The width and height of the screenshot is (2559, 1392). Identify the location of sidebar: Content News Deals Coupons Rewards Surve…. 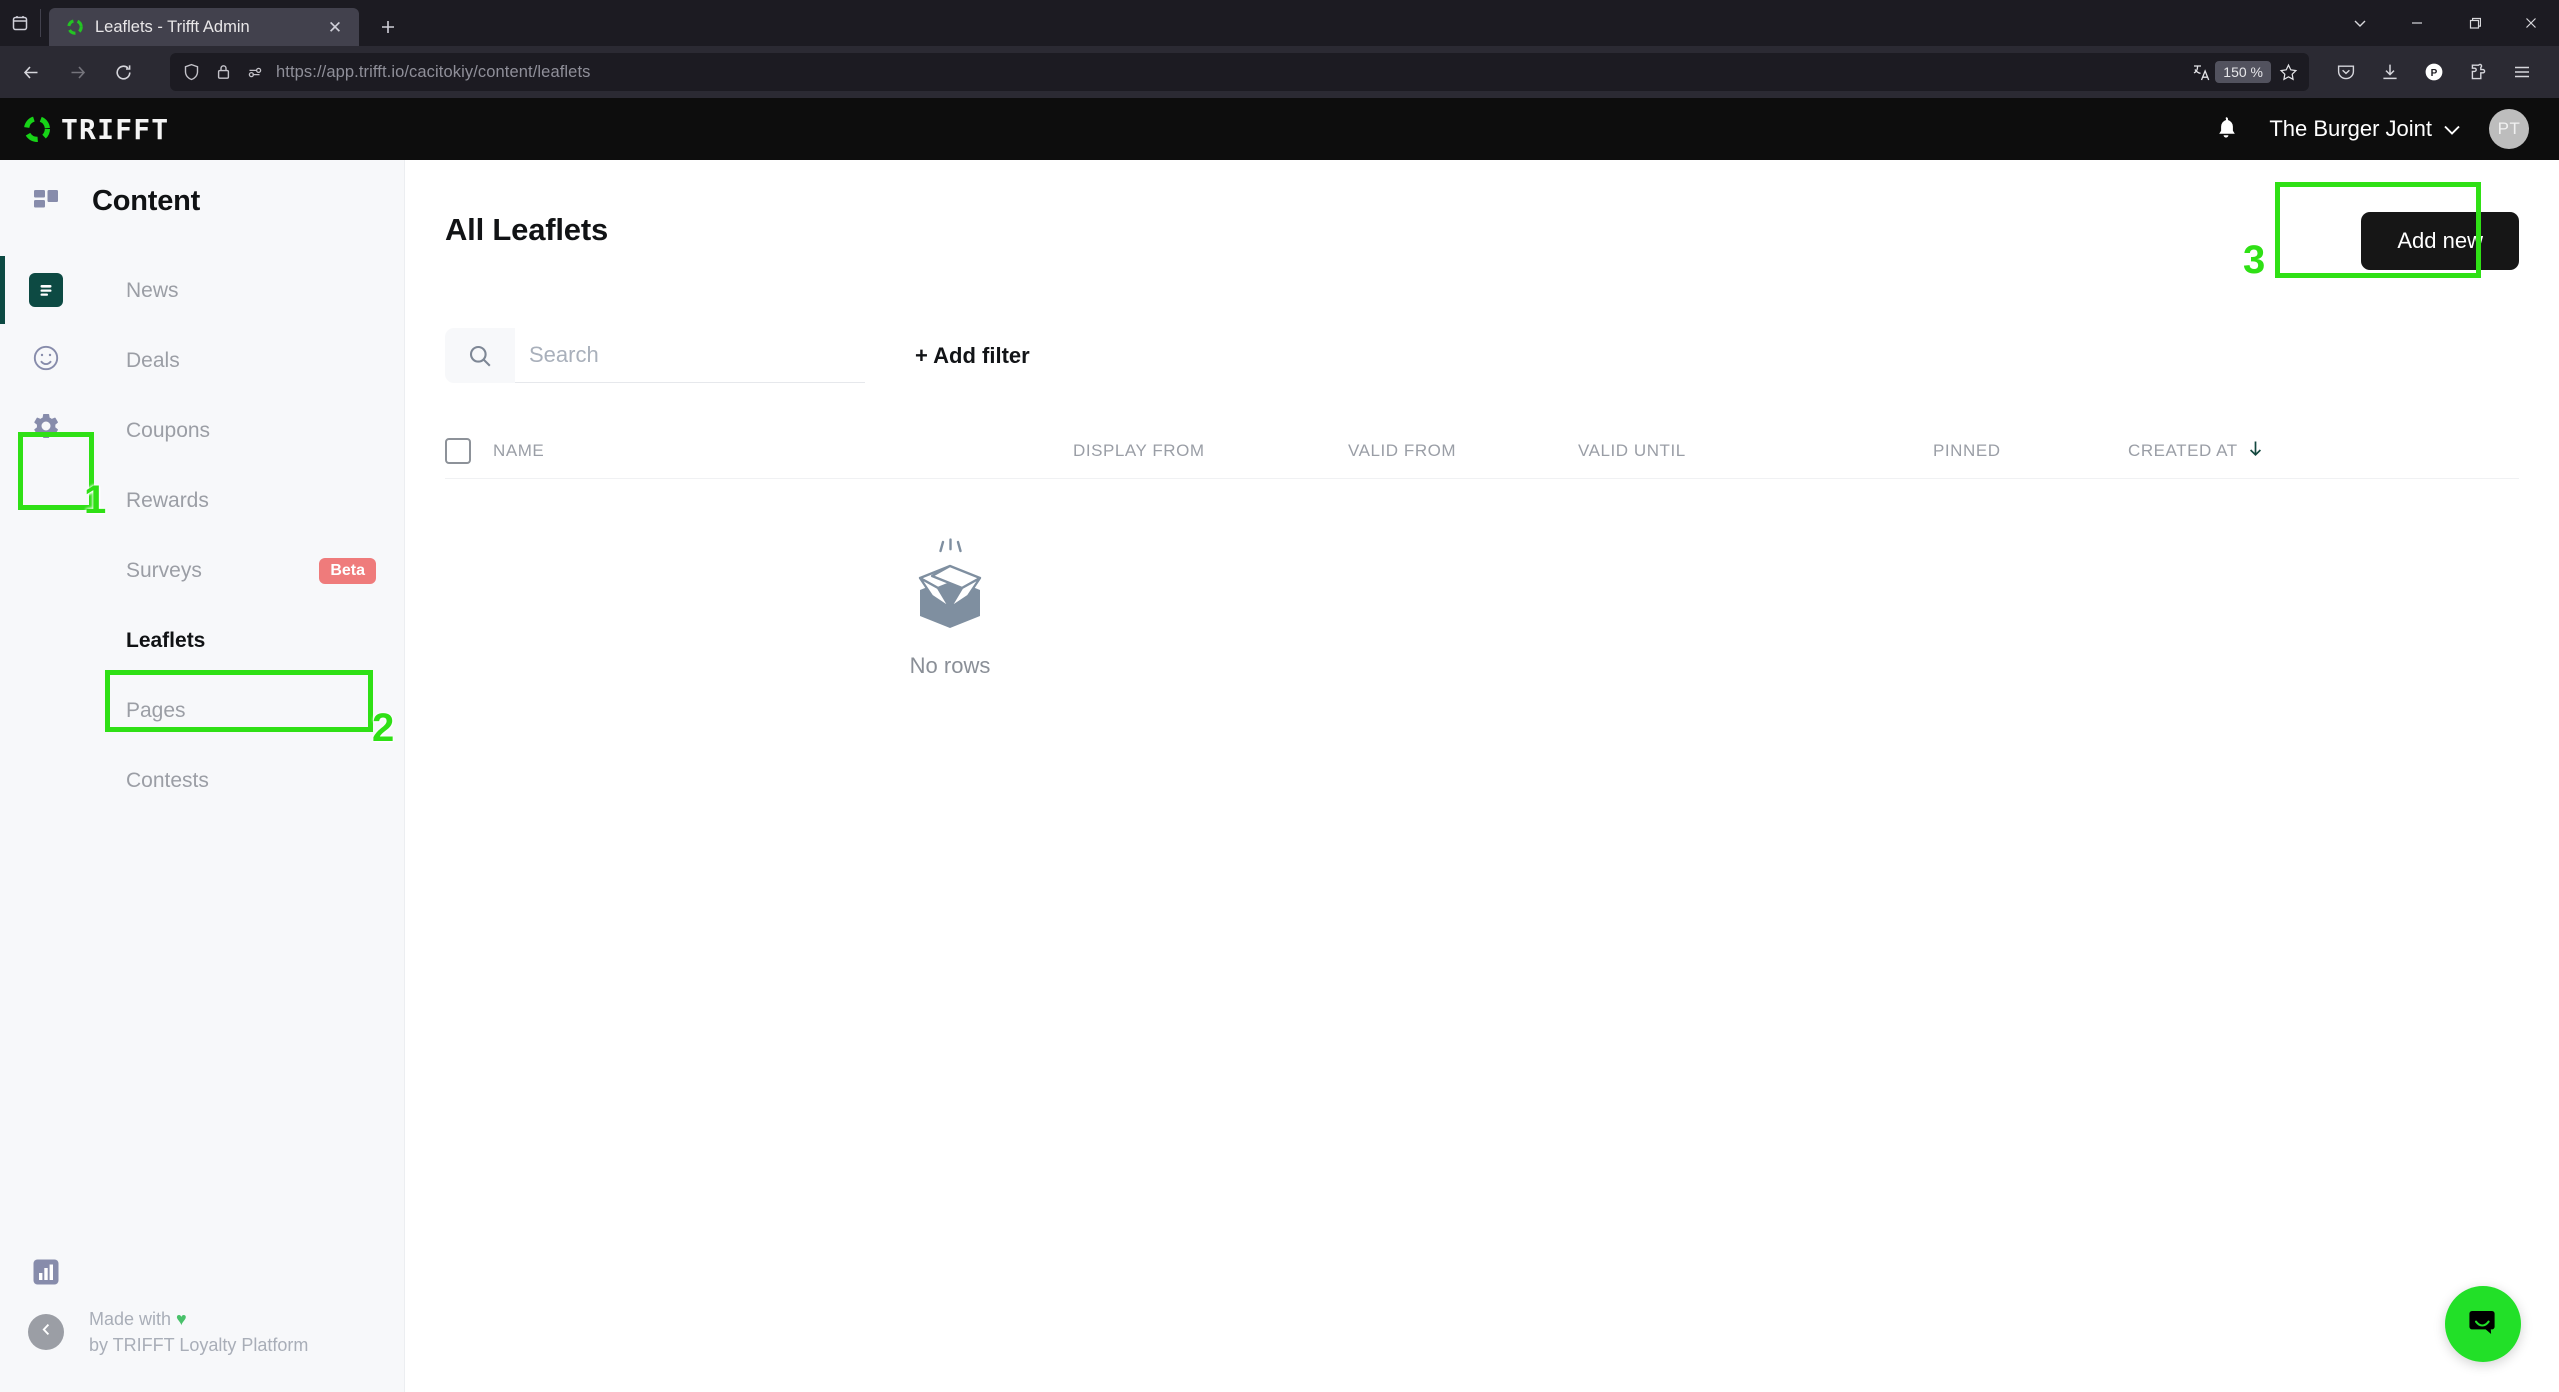
(202, 776).